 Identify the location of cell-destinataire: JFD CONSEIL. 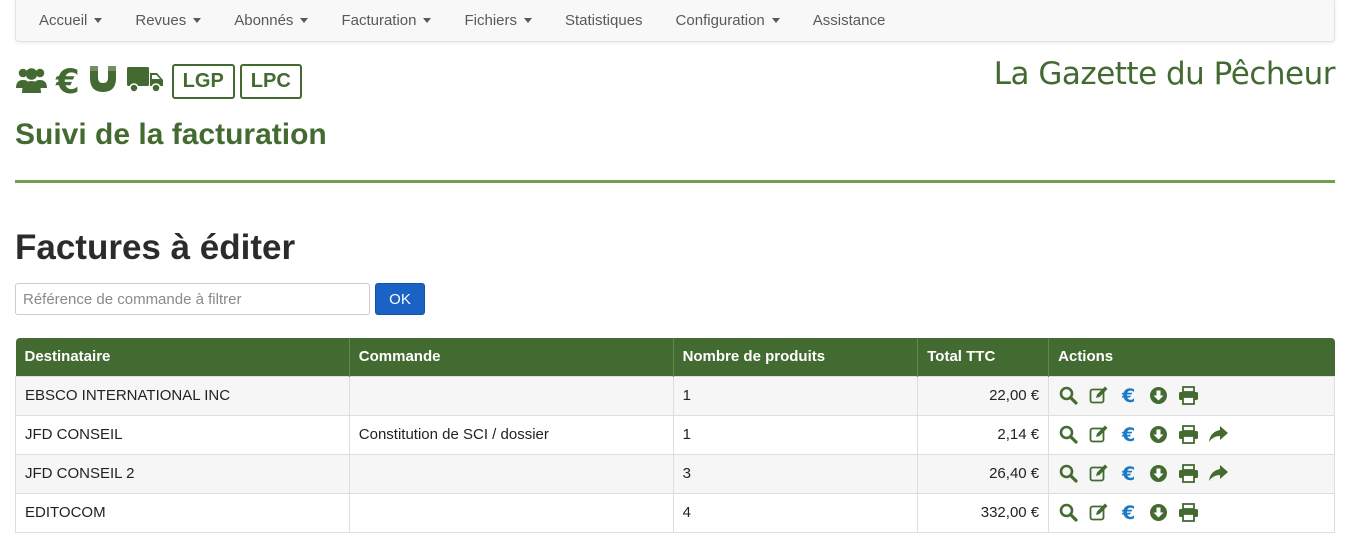
(182, 434).